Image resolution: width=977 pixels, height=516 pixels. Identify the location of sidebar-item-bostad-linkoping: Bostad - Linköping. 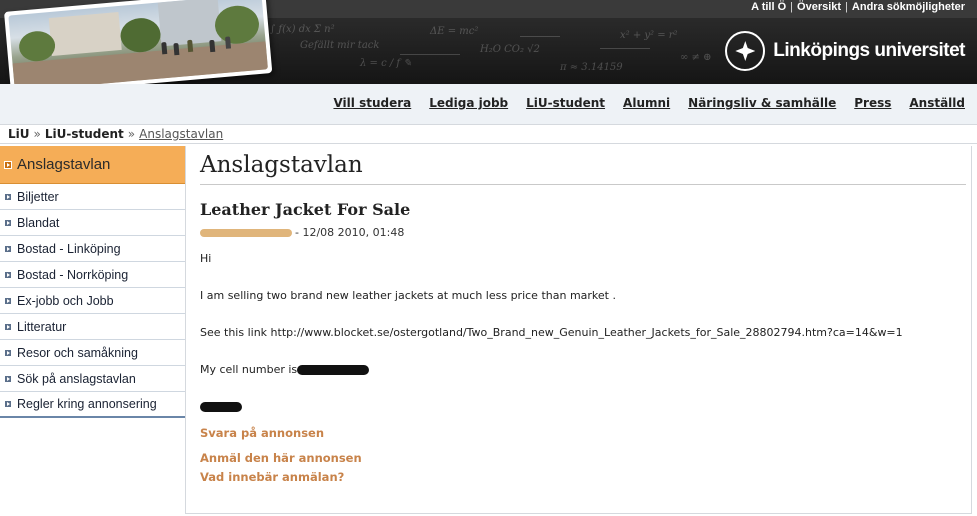
(92, 249).